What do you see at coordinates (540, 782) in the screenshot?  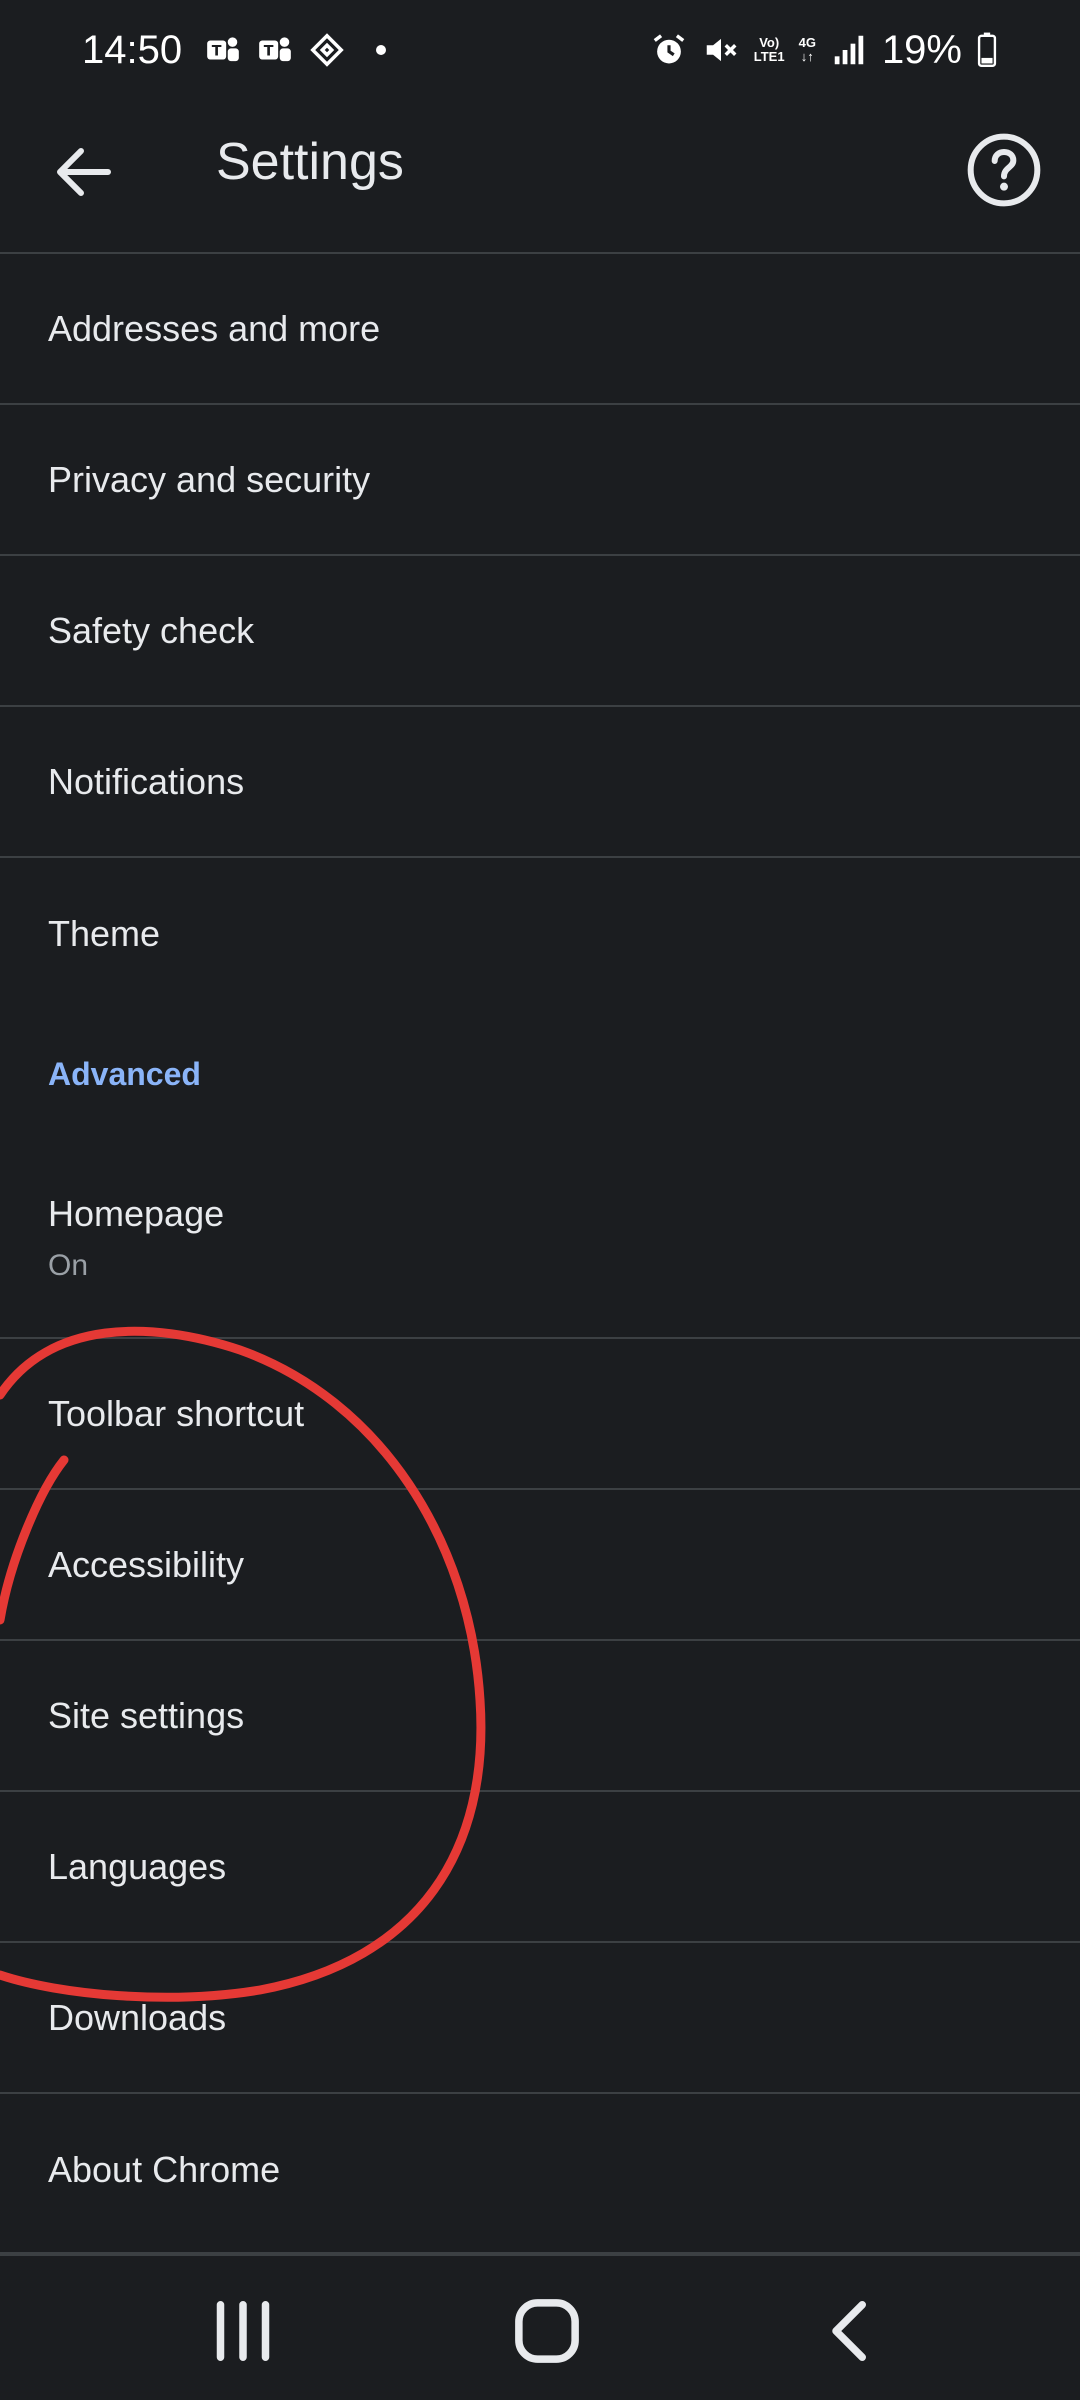 I see `list-item-notifications: Notifications` at bounding box center [540, 782].